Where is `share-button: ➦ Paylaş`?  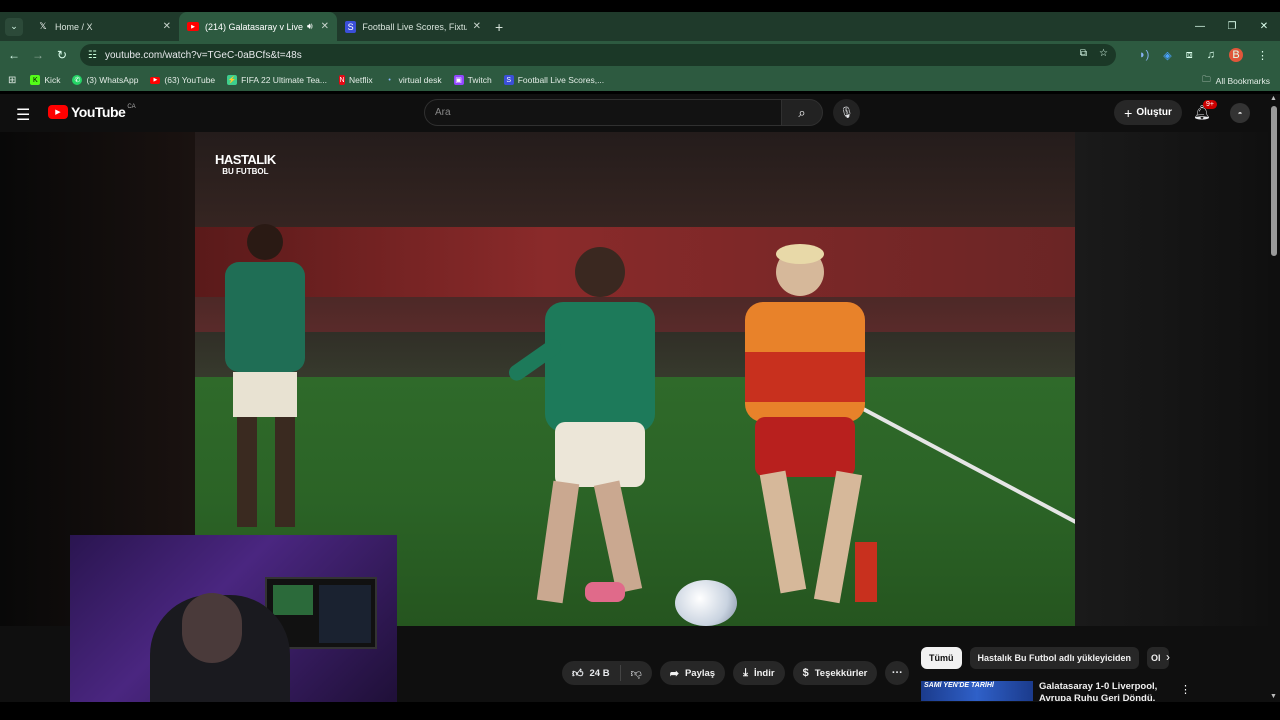
share-button: ➦ Paylaş is located at coordinates (692, 673).